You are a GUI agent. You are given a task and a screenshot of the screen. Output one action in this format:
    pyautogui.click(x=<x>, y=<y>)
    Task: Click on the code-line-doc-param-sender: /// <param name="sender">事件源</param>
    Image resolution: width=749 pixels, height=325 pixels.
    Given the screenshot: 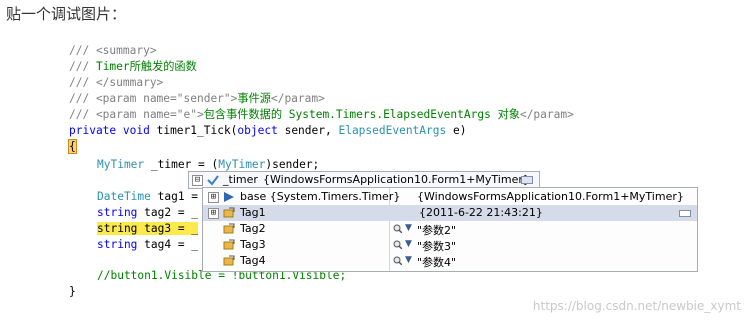 What is the action you would take?
    pyautogui.click(x=197, y=99)
    